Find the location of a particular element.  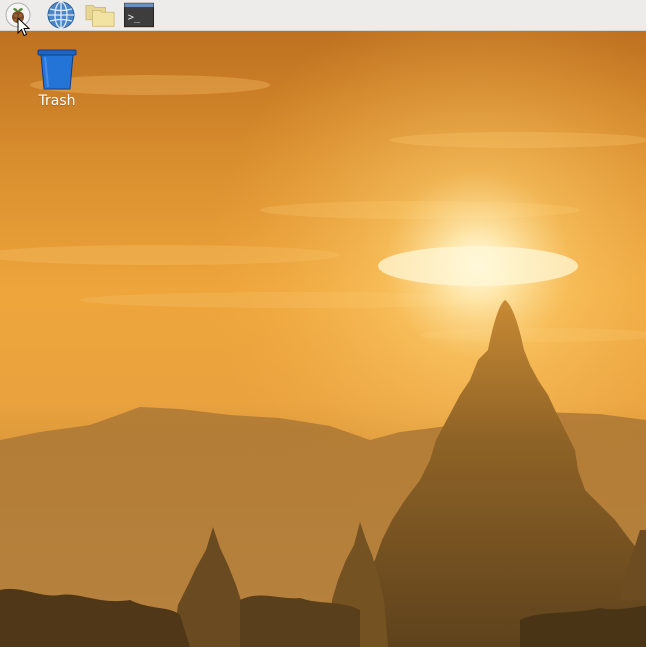

web-browser-launcher is located at coordinates (61, 15).